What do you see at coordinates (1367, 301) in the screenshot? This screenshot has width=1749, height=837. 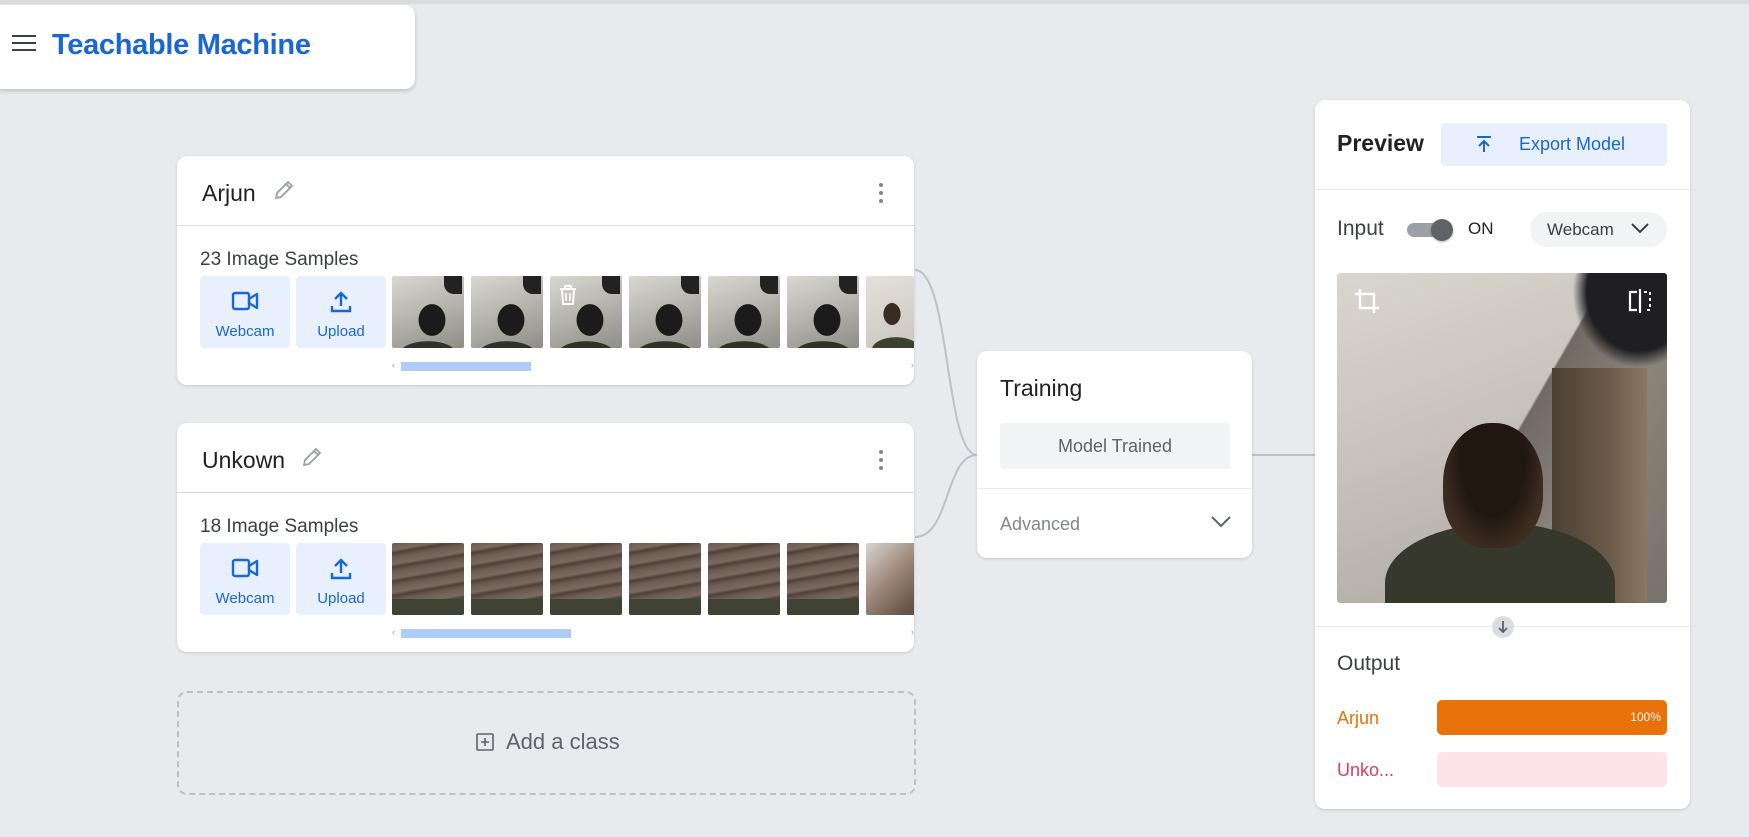 I see `crop-icon` at bounding box center [1367, 301].